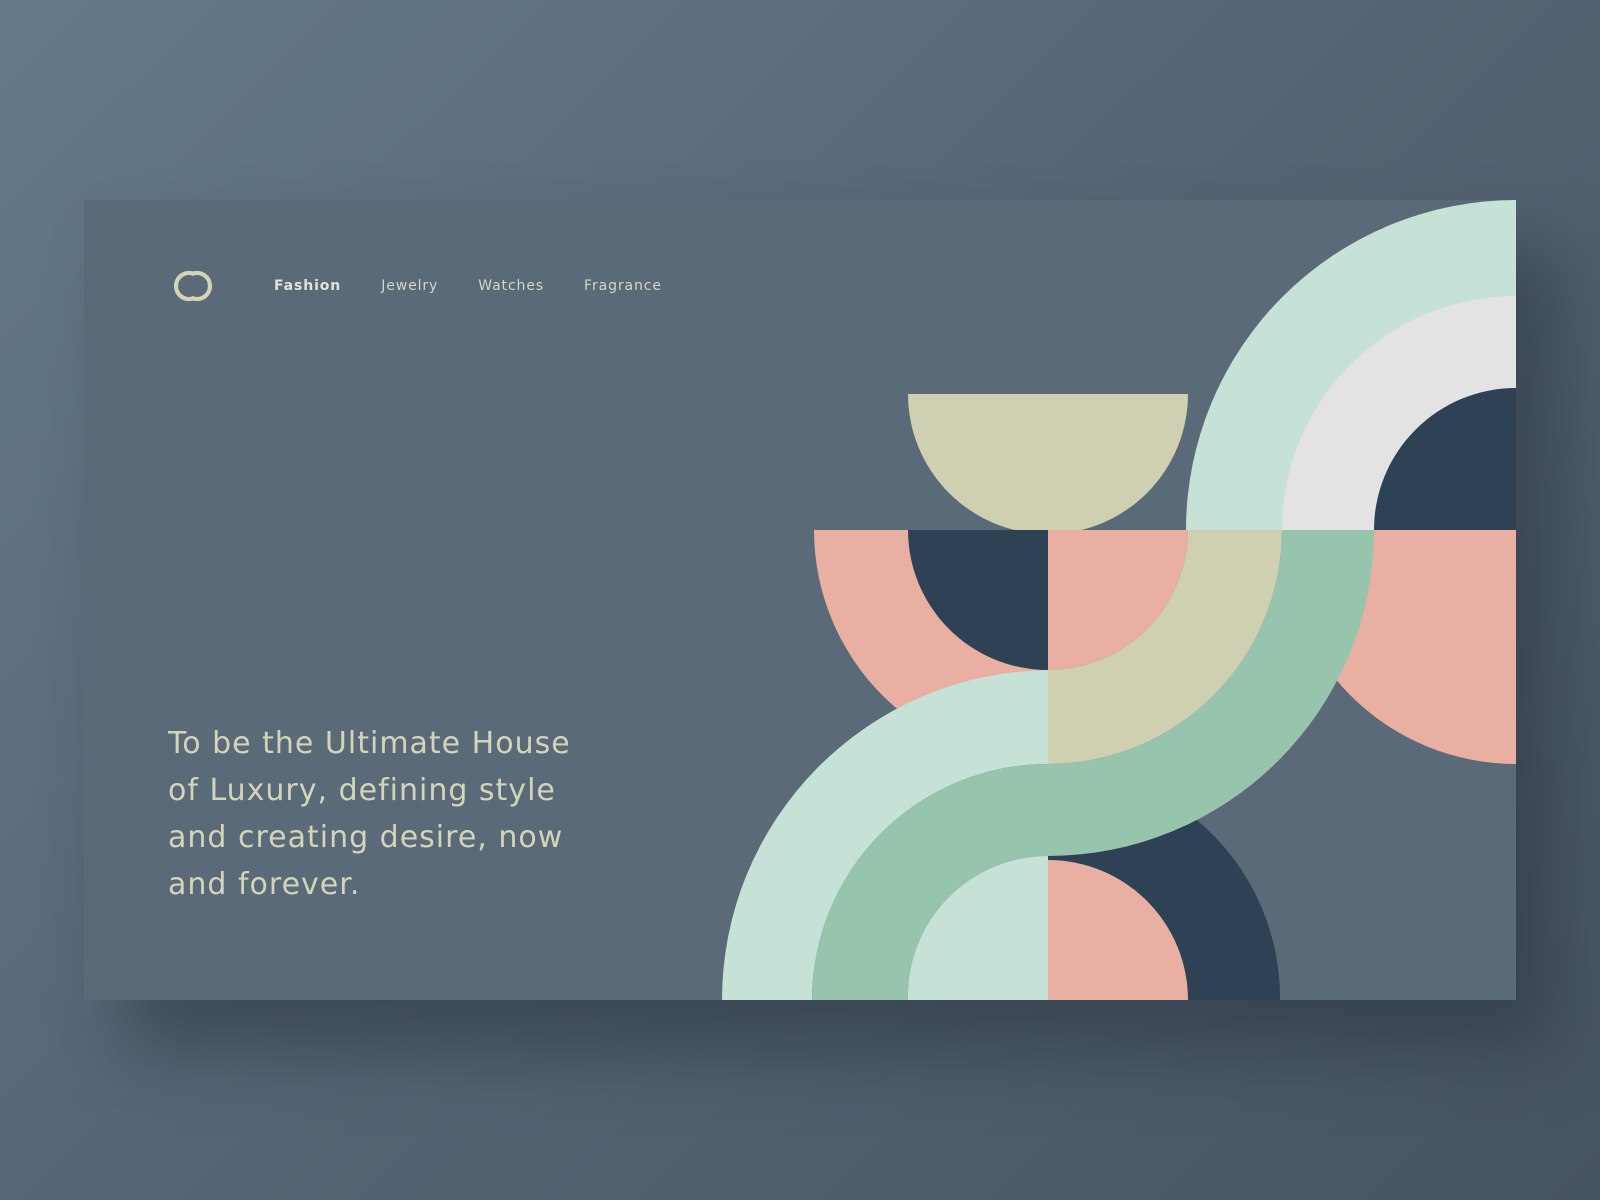 The height and width of the screenshot is (1200, 1600). I want to click on main-nav: Fashion Jewelry Watches Fragrance, so click(435, 286).